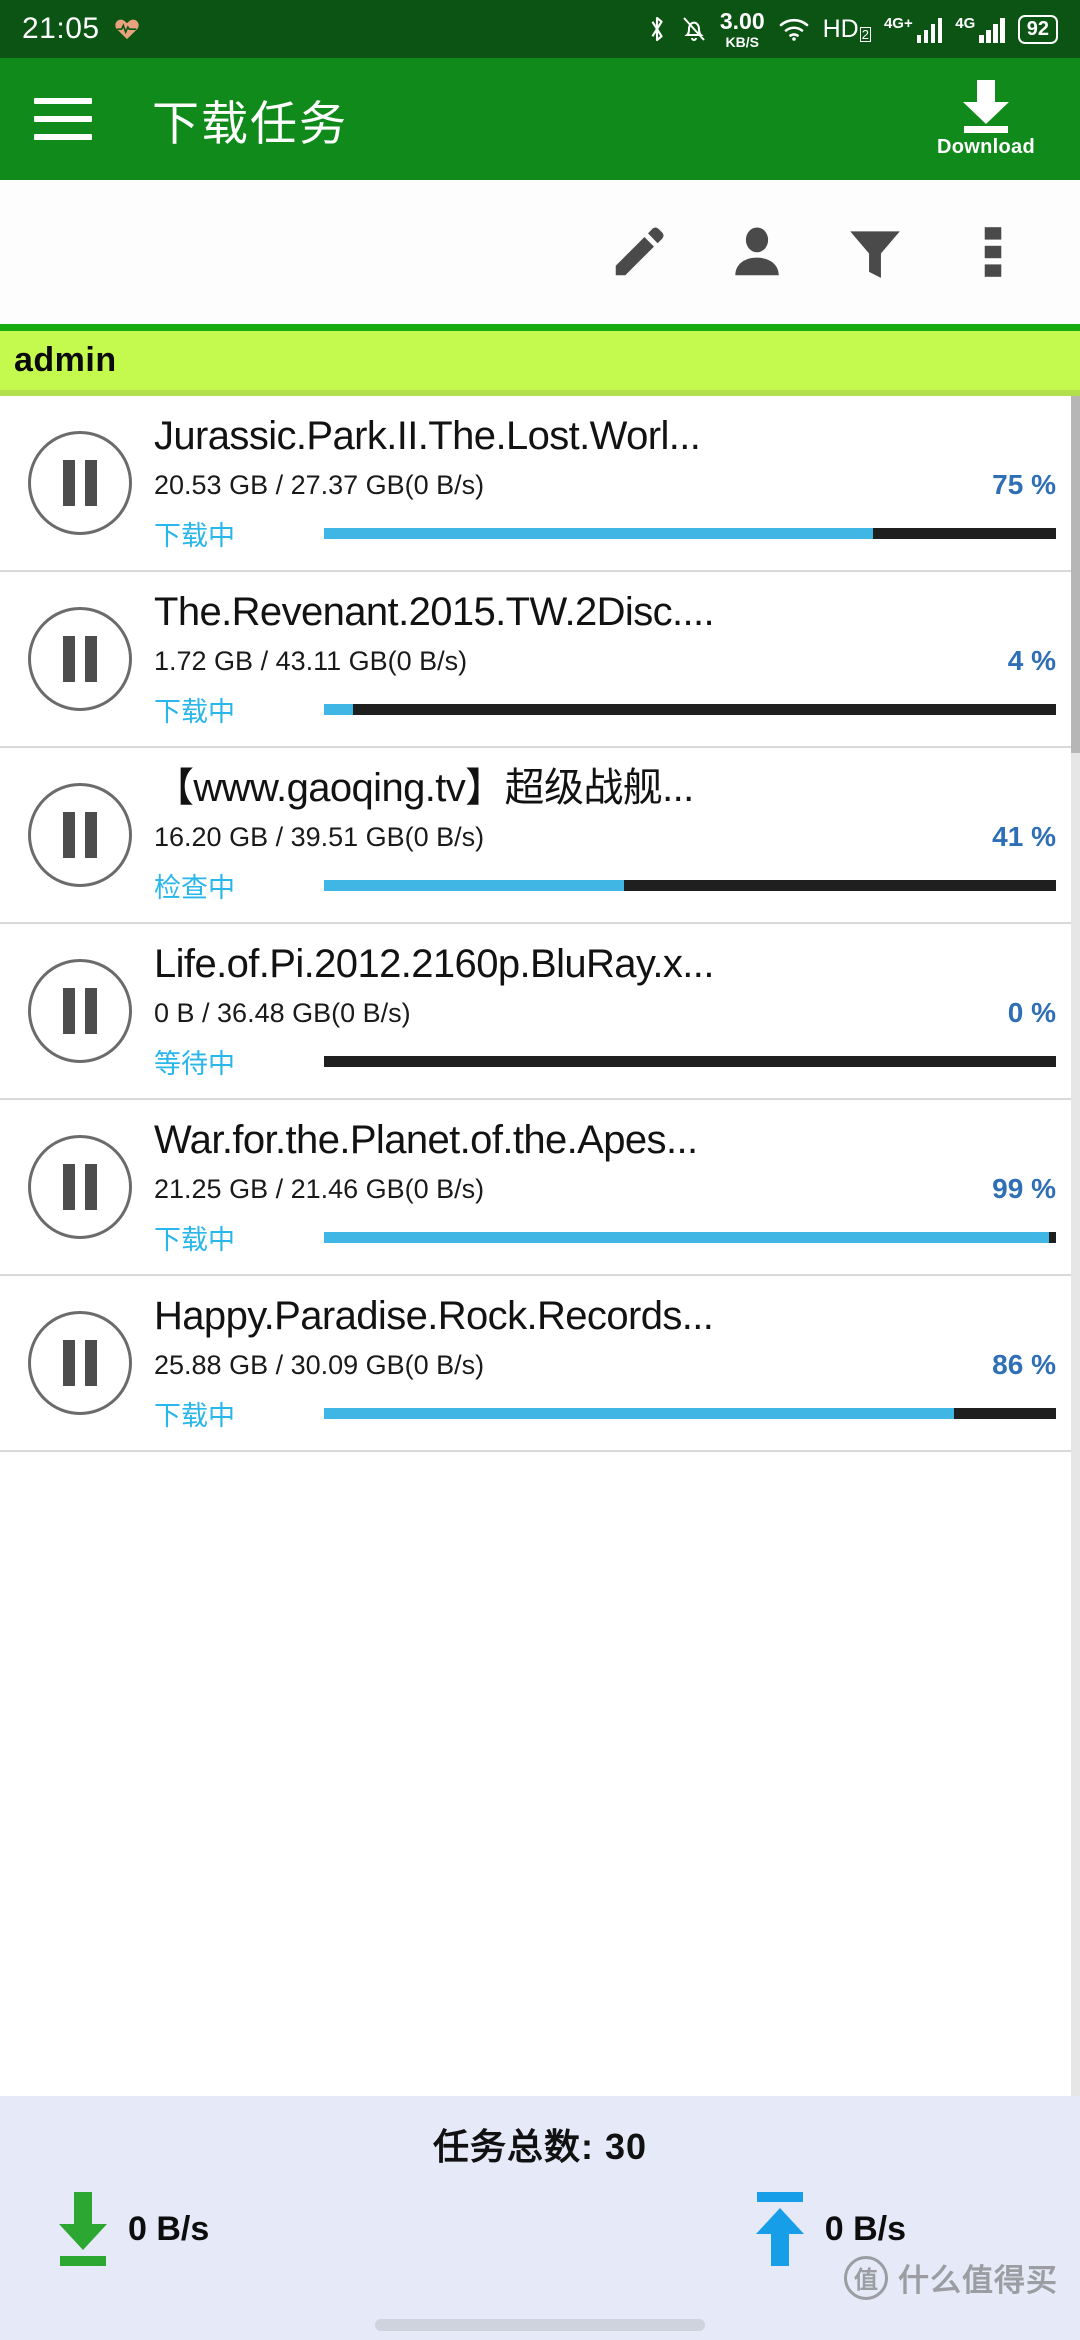 This screenshot has height=2340, width=1080. Describe the element at coordinates (61, 28) in the screenshot. I see `status-time: 21:05` at that location.